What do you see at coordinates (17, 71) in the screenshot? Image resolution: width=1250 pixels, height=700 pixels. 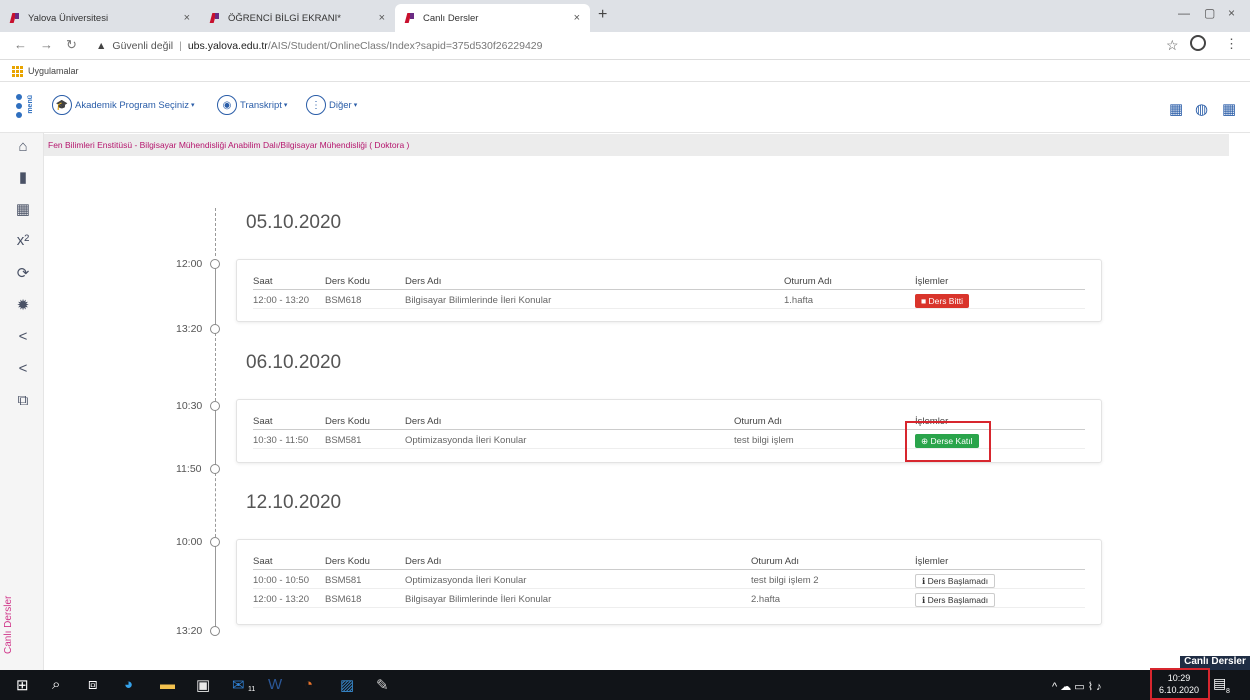 I see `apps-grid-icon` at bounding box center [17, 71].